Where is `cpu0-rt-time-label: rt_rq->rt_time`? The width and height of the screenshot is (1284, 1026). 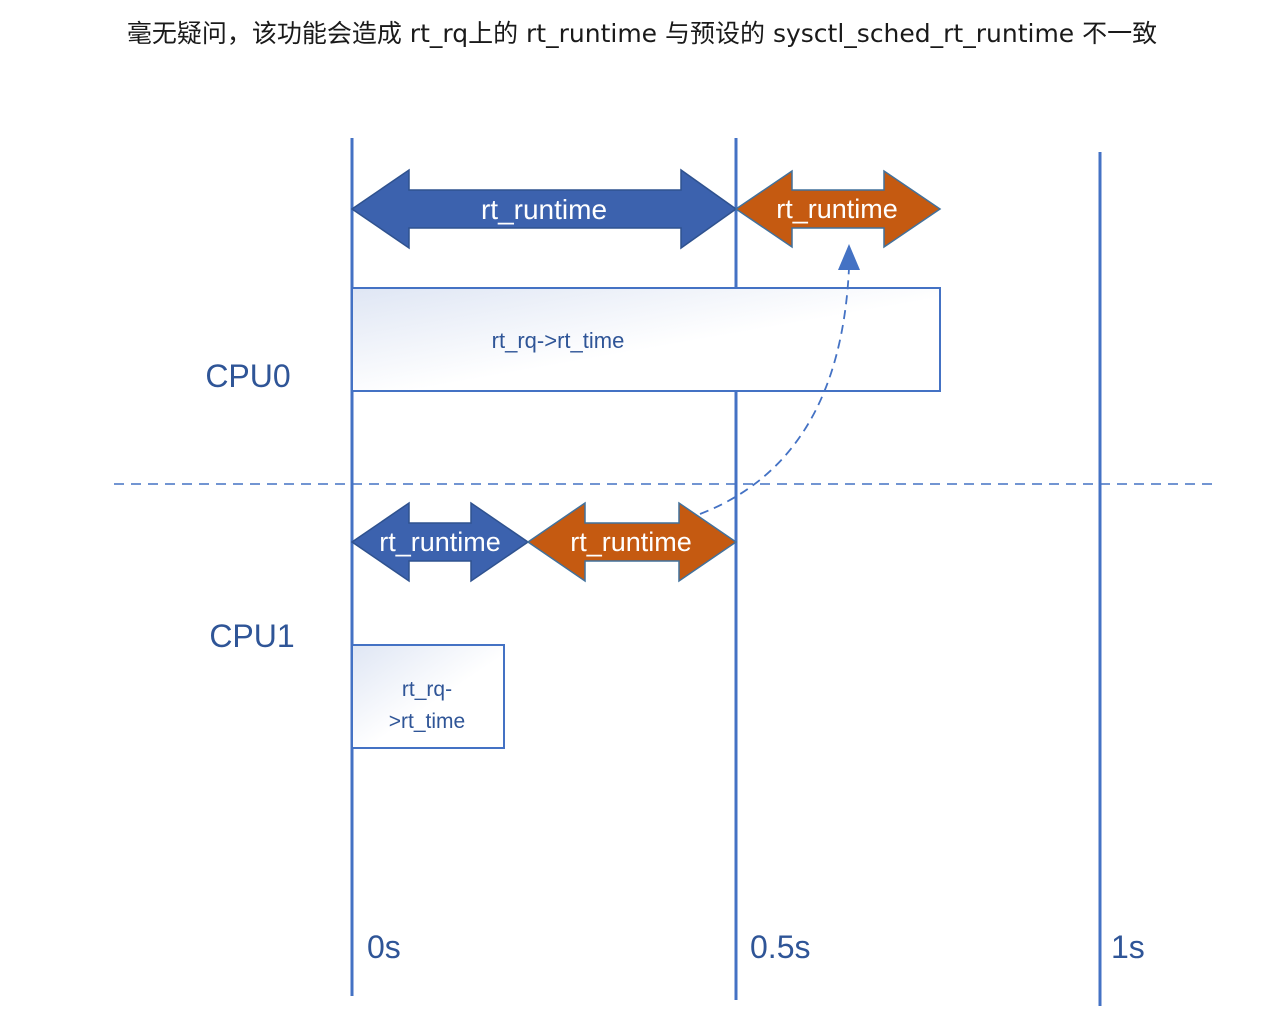 cpu0-rt-time-label: rt_rq->rt_time is located at coordinates (558, 340).